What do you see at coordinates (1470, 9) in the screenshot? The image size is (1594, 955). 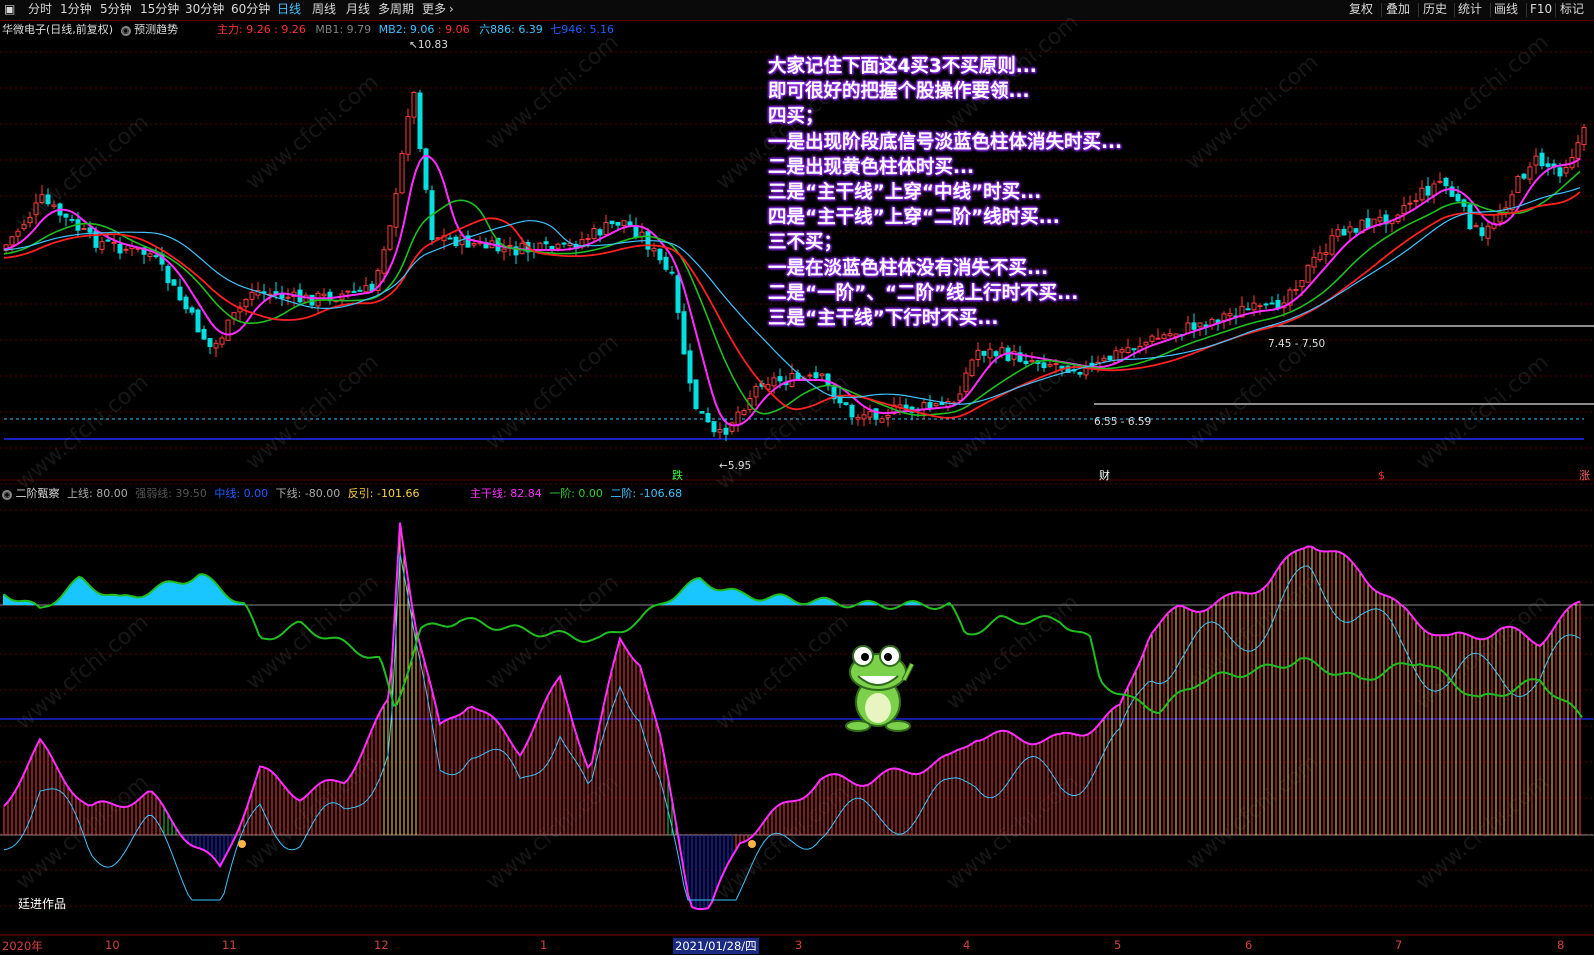 I see `stats-button: 统计` at bounding box center [1470, 9].